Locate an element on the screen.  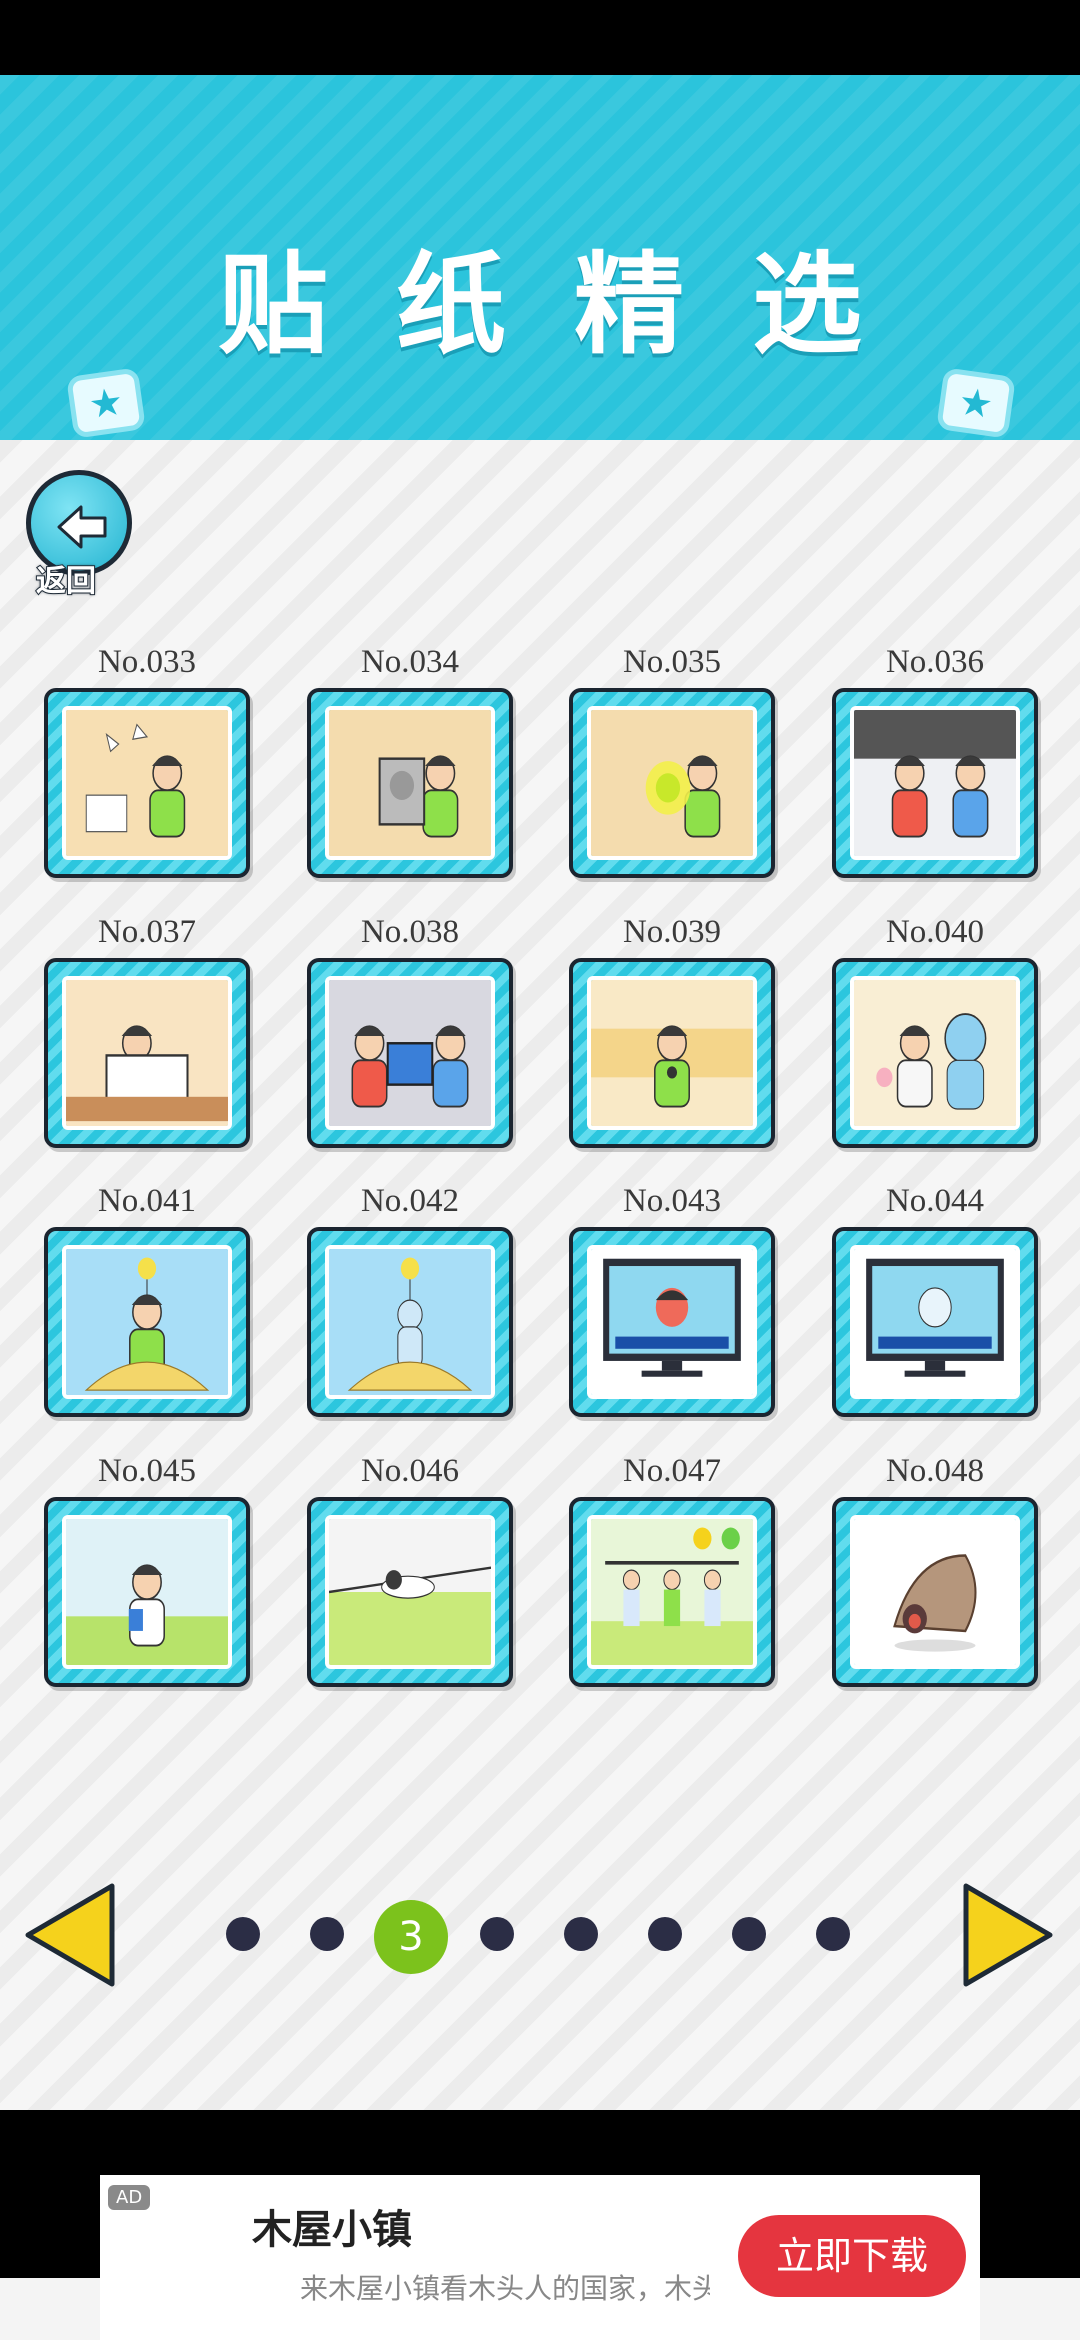
back-arrow-icon is located at coordinates (82, 527).